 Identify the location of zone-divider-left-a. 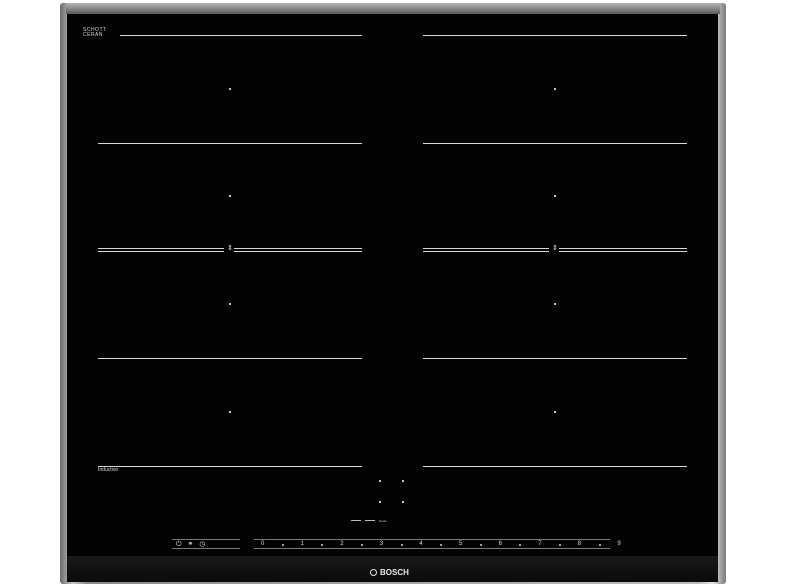
(161, 250).